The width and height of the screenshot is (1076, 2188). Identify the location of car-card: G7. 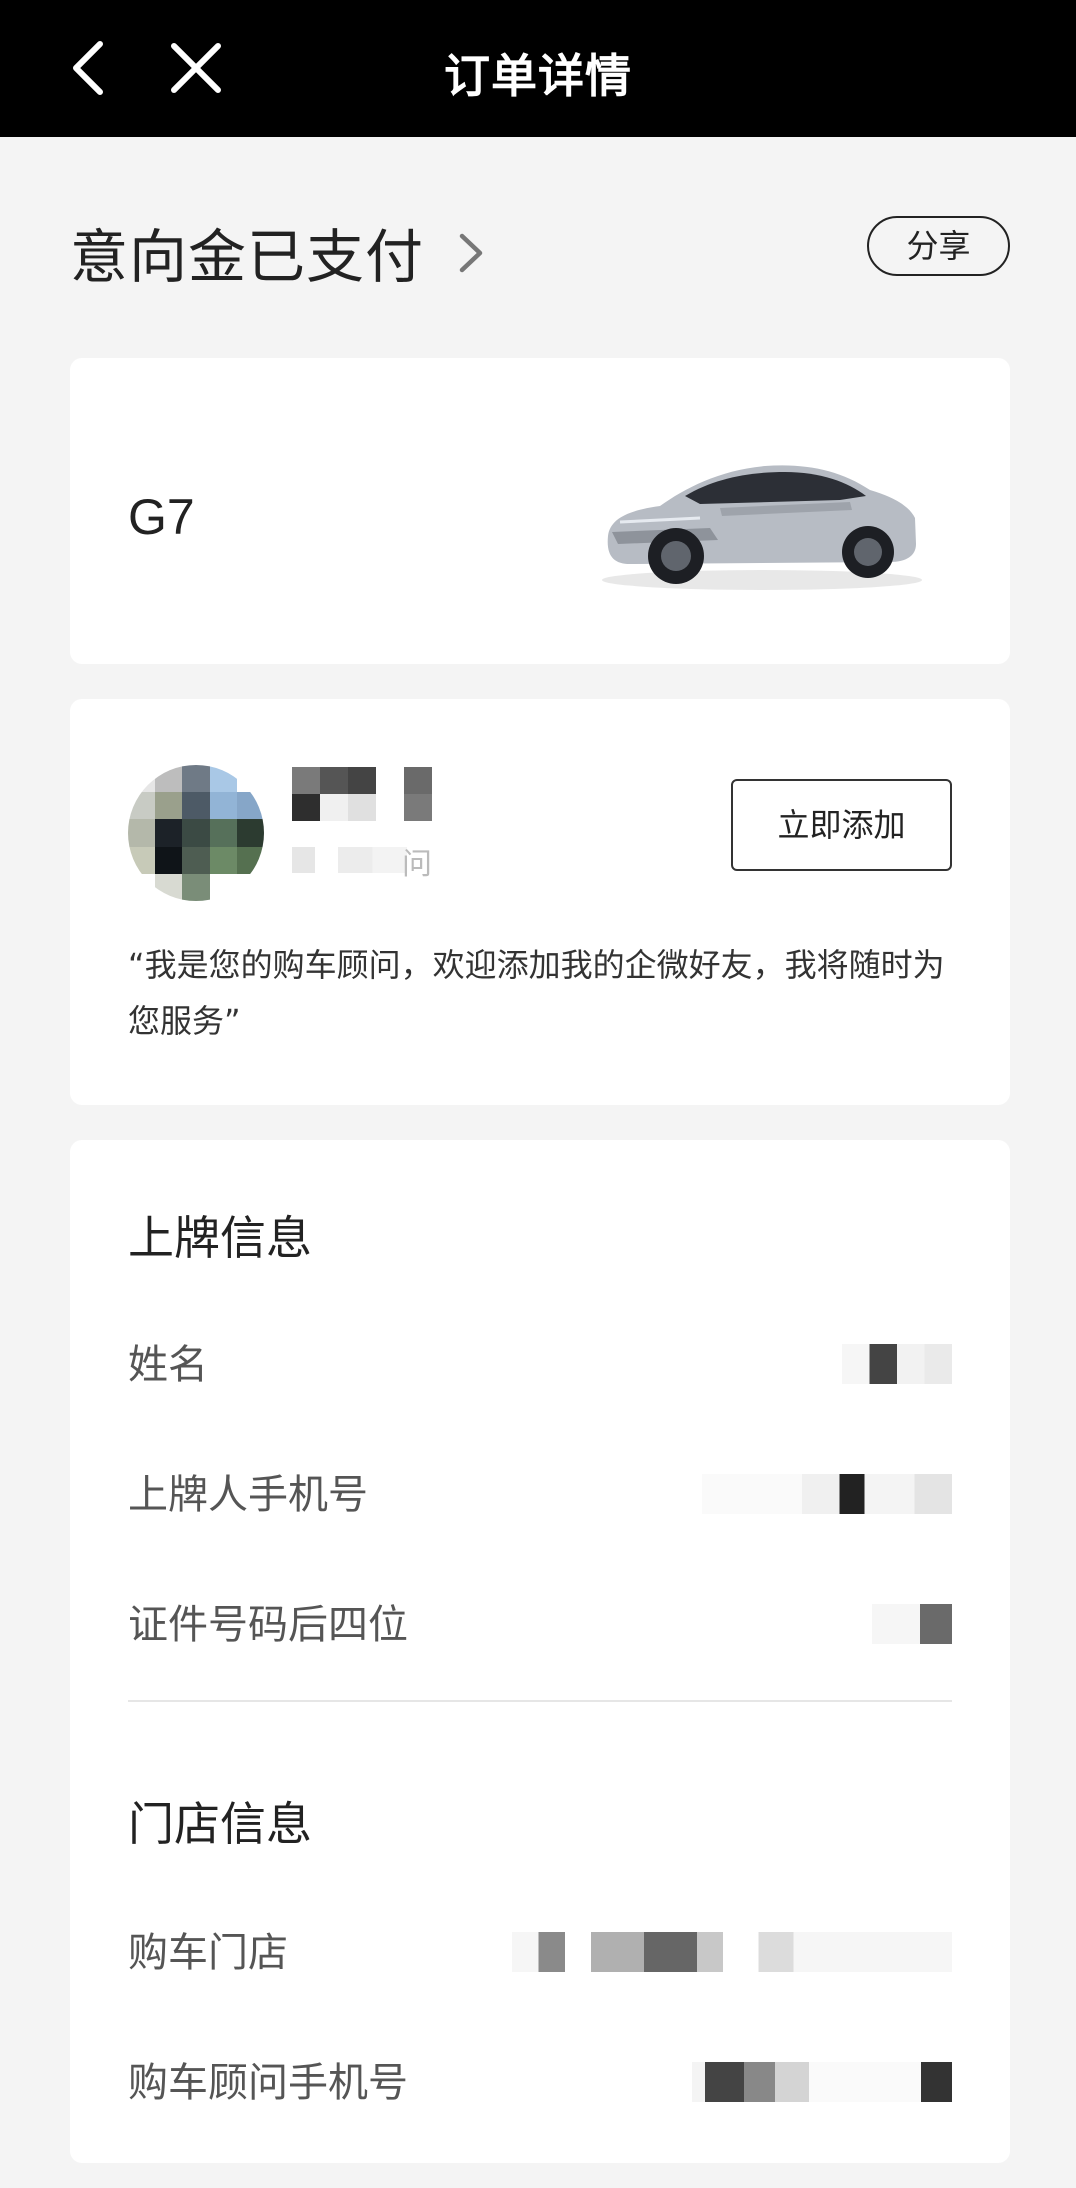
(540, 511).